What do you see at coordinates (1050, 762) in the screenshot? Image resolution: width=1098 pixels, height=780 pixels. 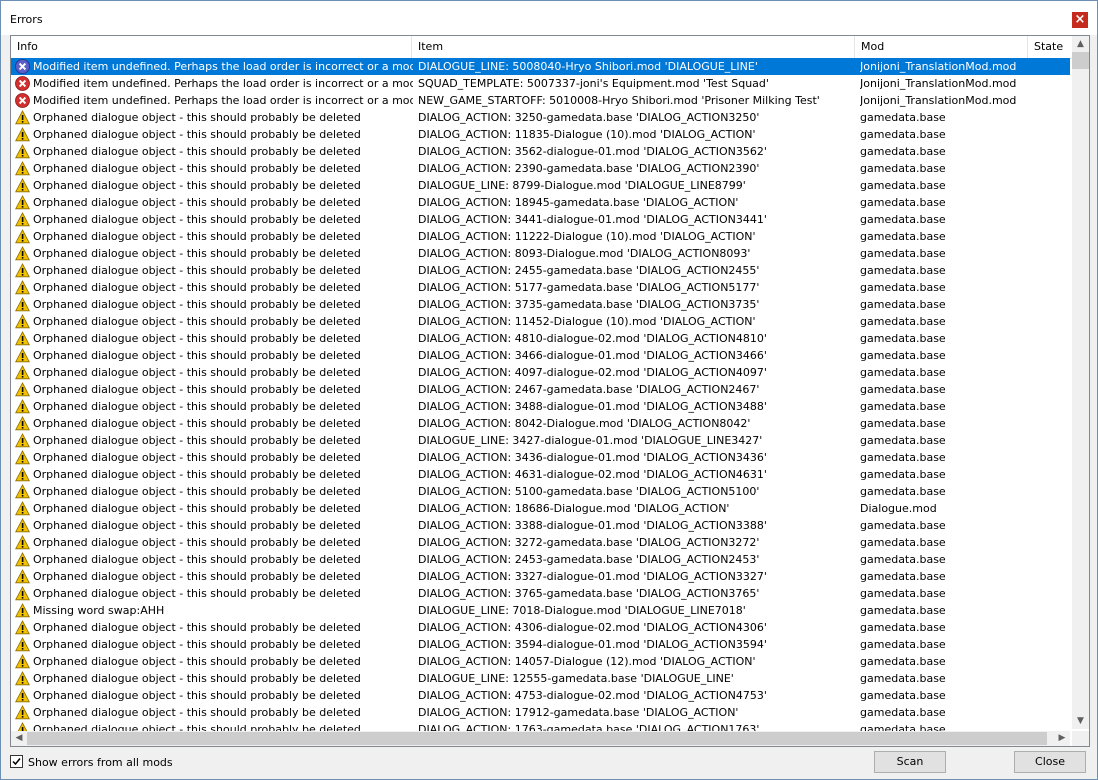 I see `close-button: Close` at bounding box center [1050, 762].